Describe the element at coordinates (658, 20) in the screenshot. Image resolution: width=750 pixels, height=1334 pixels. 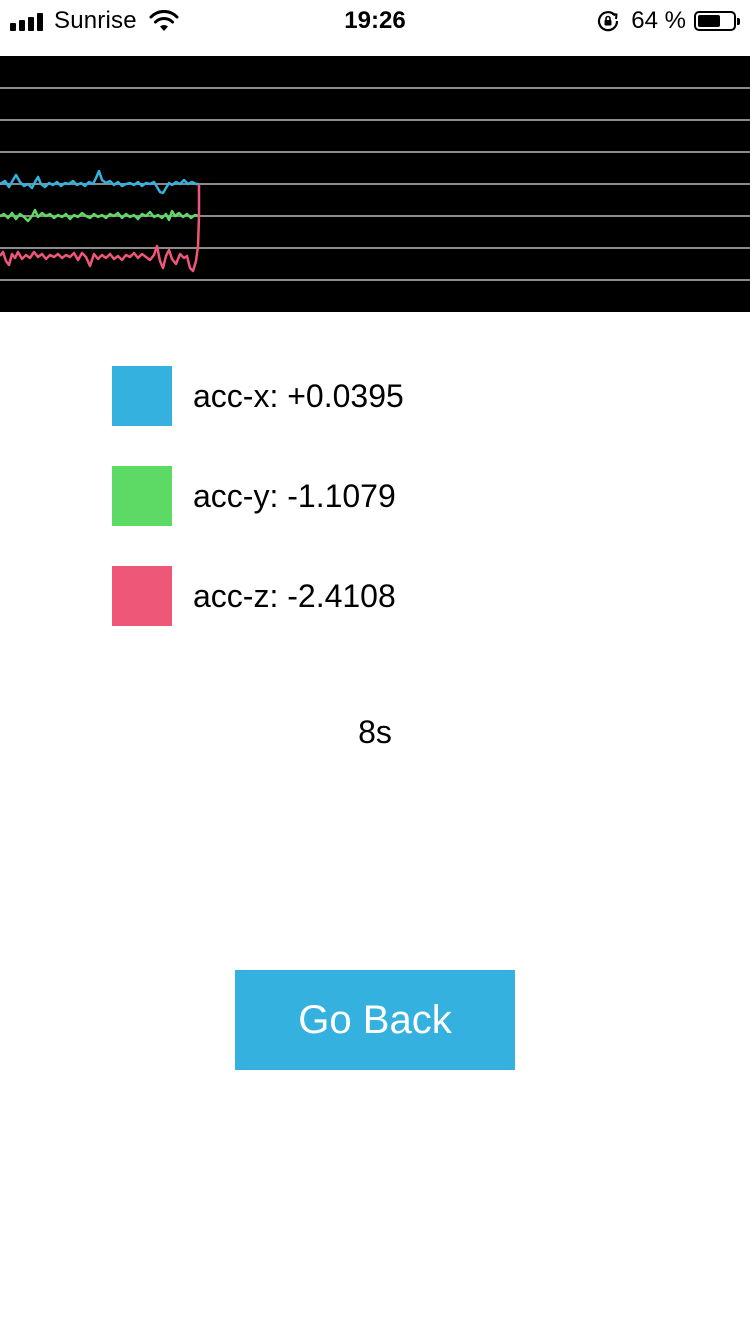
I see `battery-percentage: 64 %` at that location.